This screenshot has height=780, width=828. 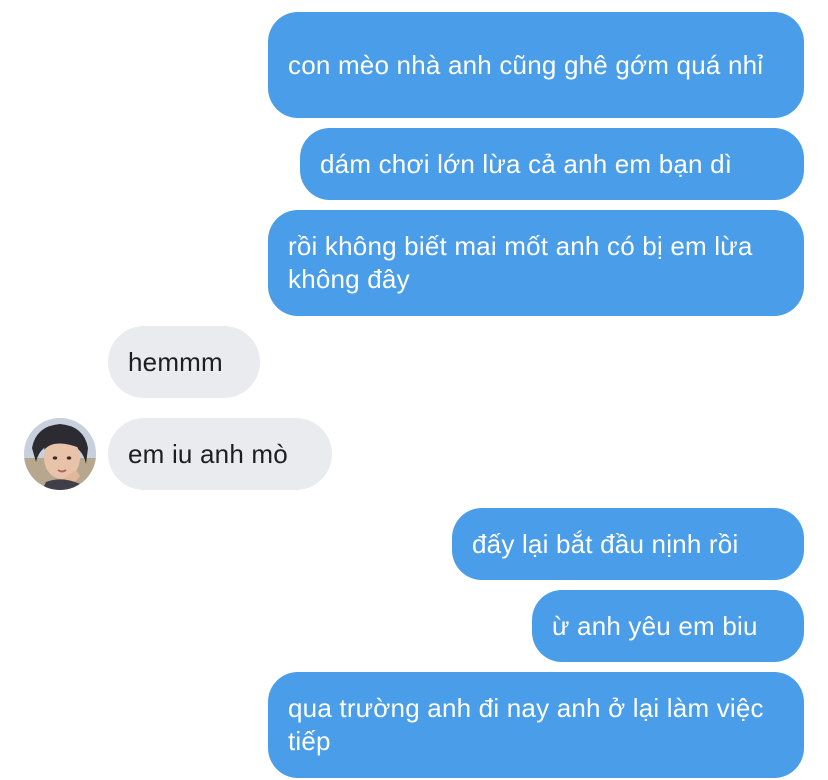 I want to click on message-text: hemmm, so click(x=175, y=361).